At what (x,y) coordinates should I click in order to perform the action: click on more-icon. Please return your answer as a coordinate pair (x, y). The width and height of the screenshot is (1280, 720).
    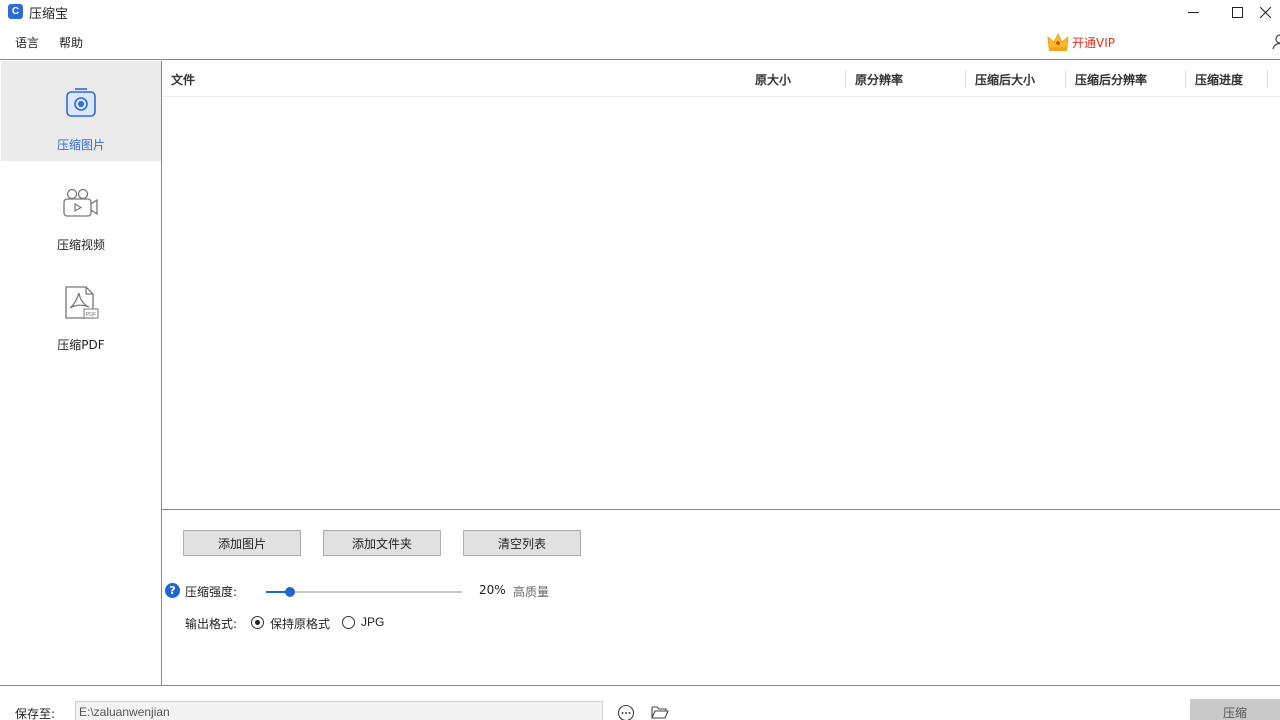
    Looking at the image, I should click on (626, 712).